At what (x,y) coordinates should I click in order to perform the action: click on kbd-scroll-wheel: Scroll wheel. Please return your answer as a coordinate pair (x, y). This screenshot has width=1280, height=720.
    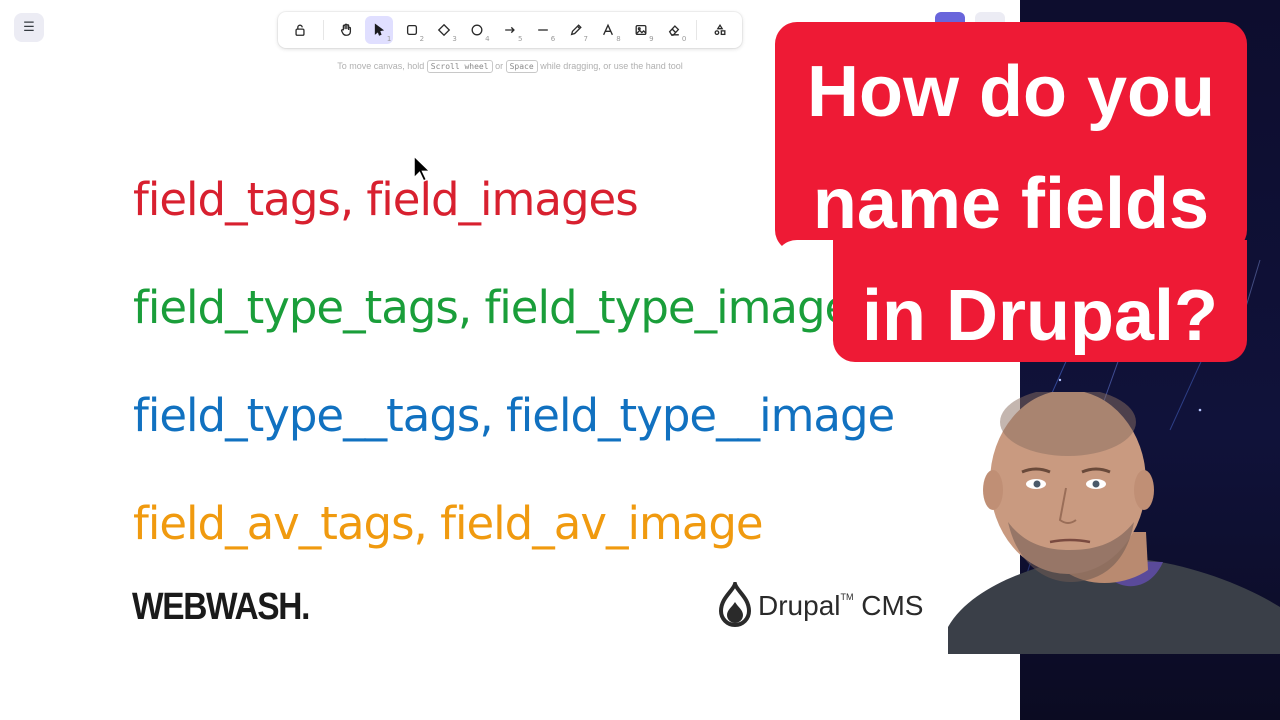
    Looking at the image, I should click on (459, 66).